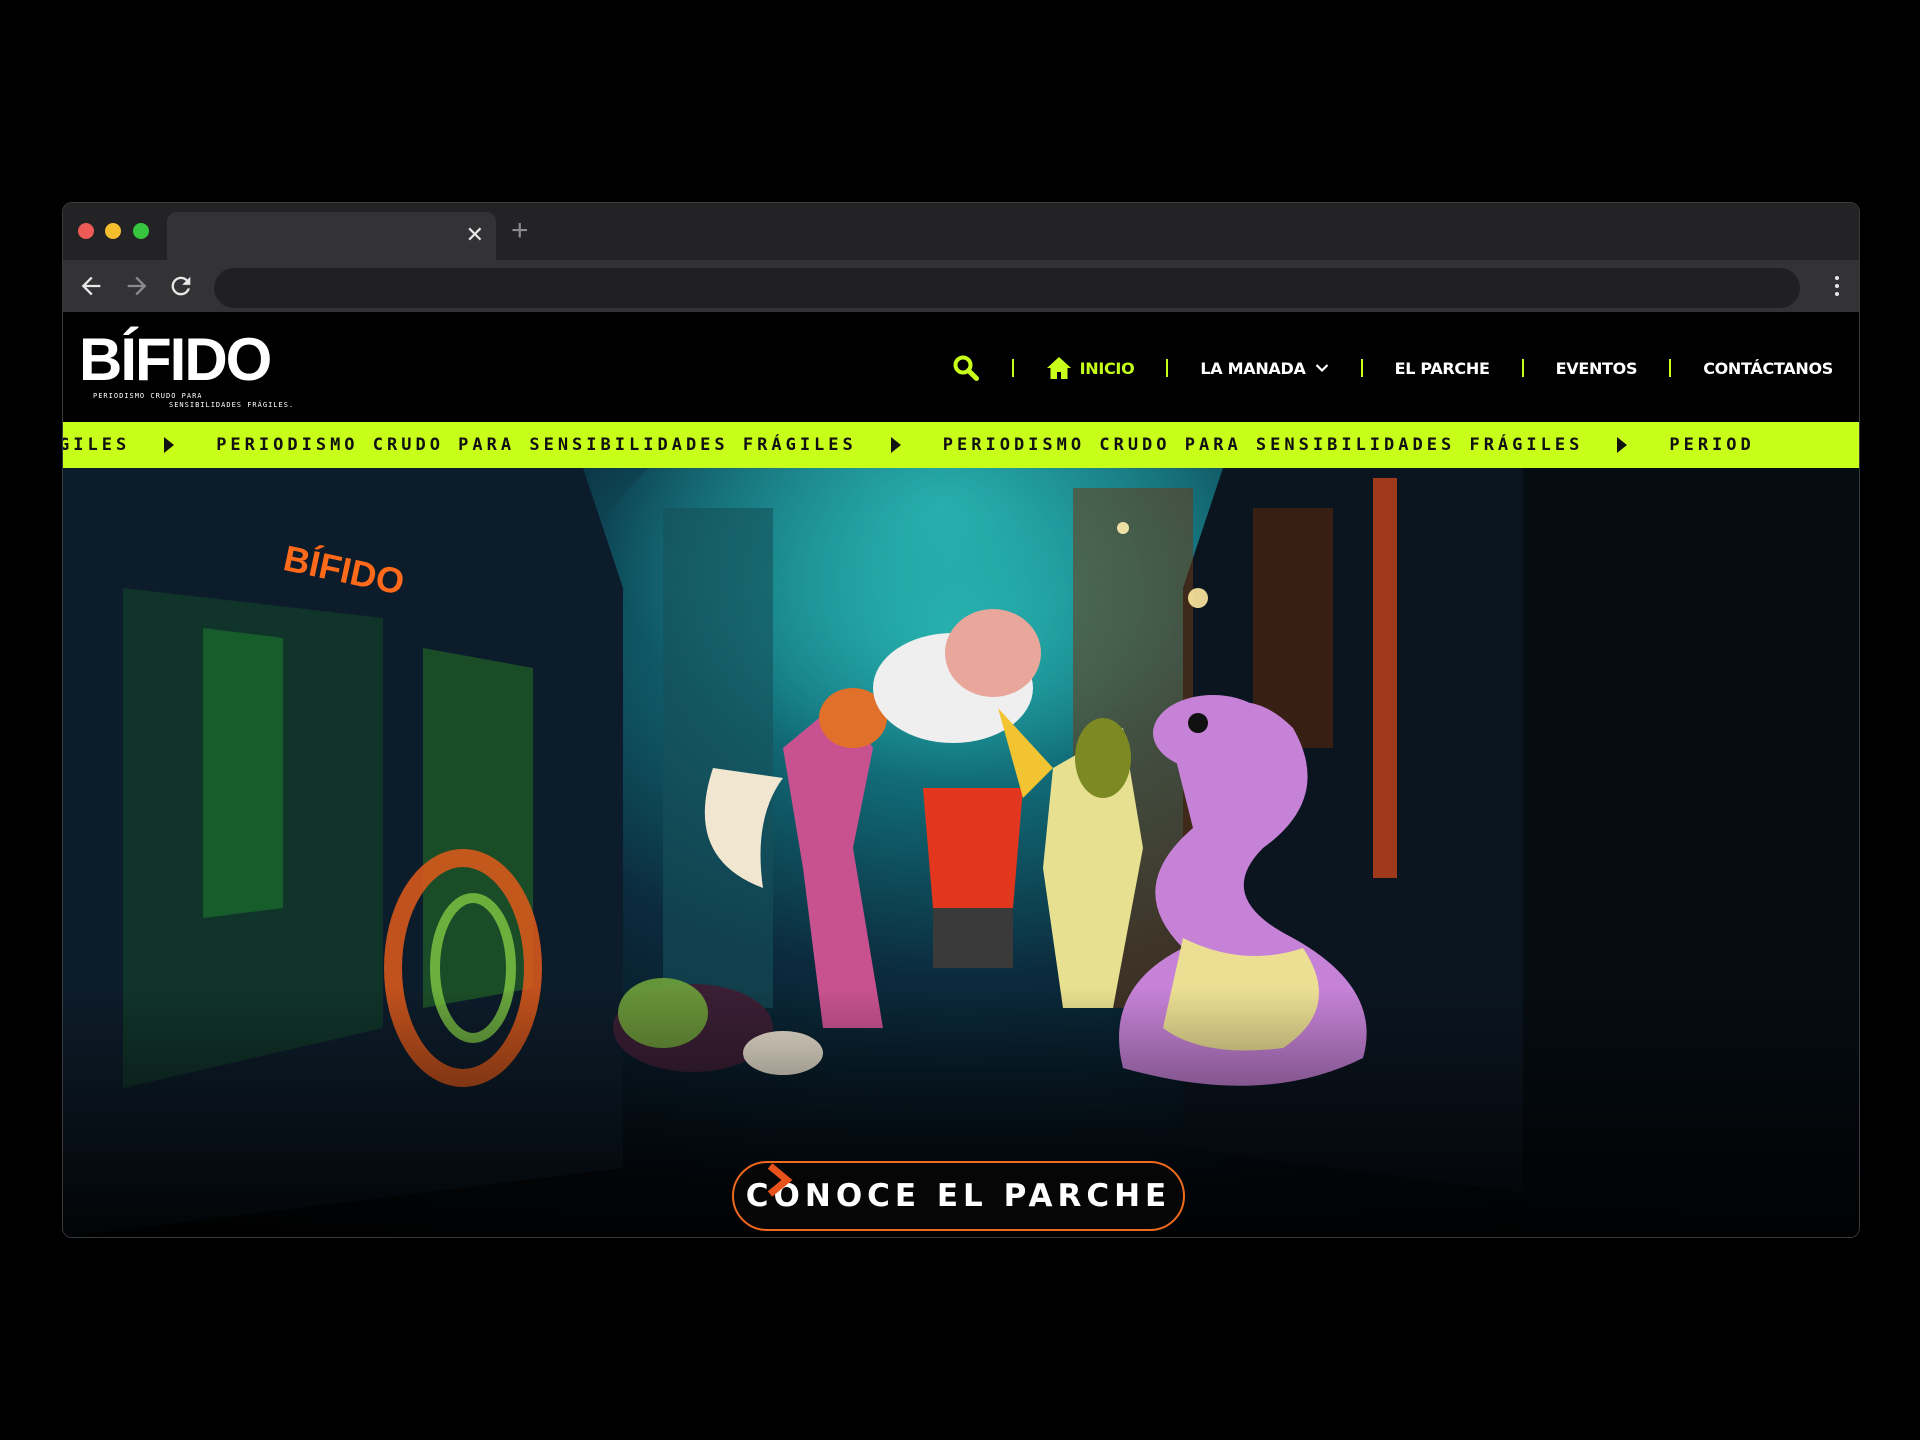 This screenshot has height=1440, width=1920. What do you see at coordinates (1597, 368) in the screenshot?
I see `nav-item-eventos: EVENTOS` at bounding box center [1597, 368].